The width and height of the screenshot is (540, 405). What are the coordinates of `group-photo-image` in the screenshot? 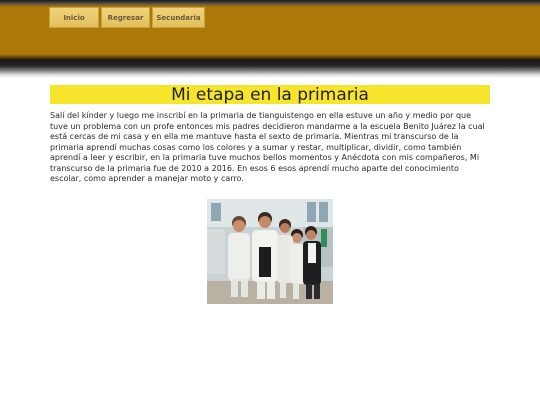 It's located at (270, 251).